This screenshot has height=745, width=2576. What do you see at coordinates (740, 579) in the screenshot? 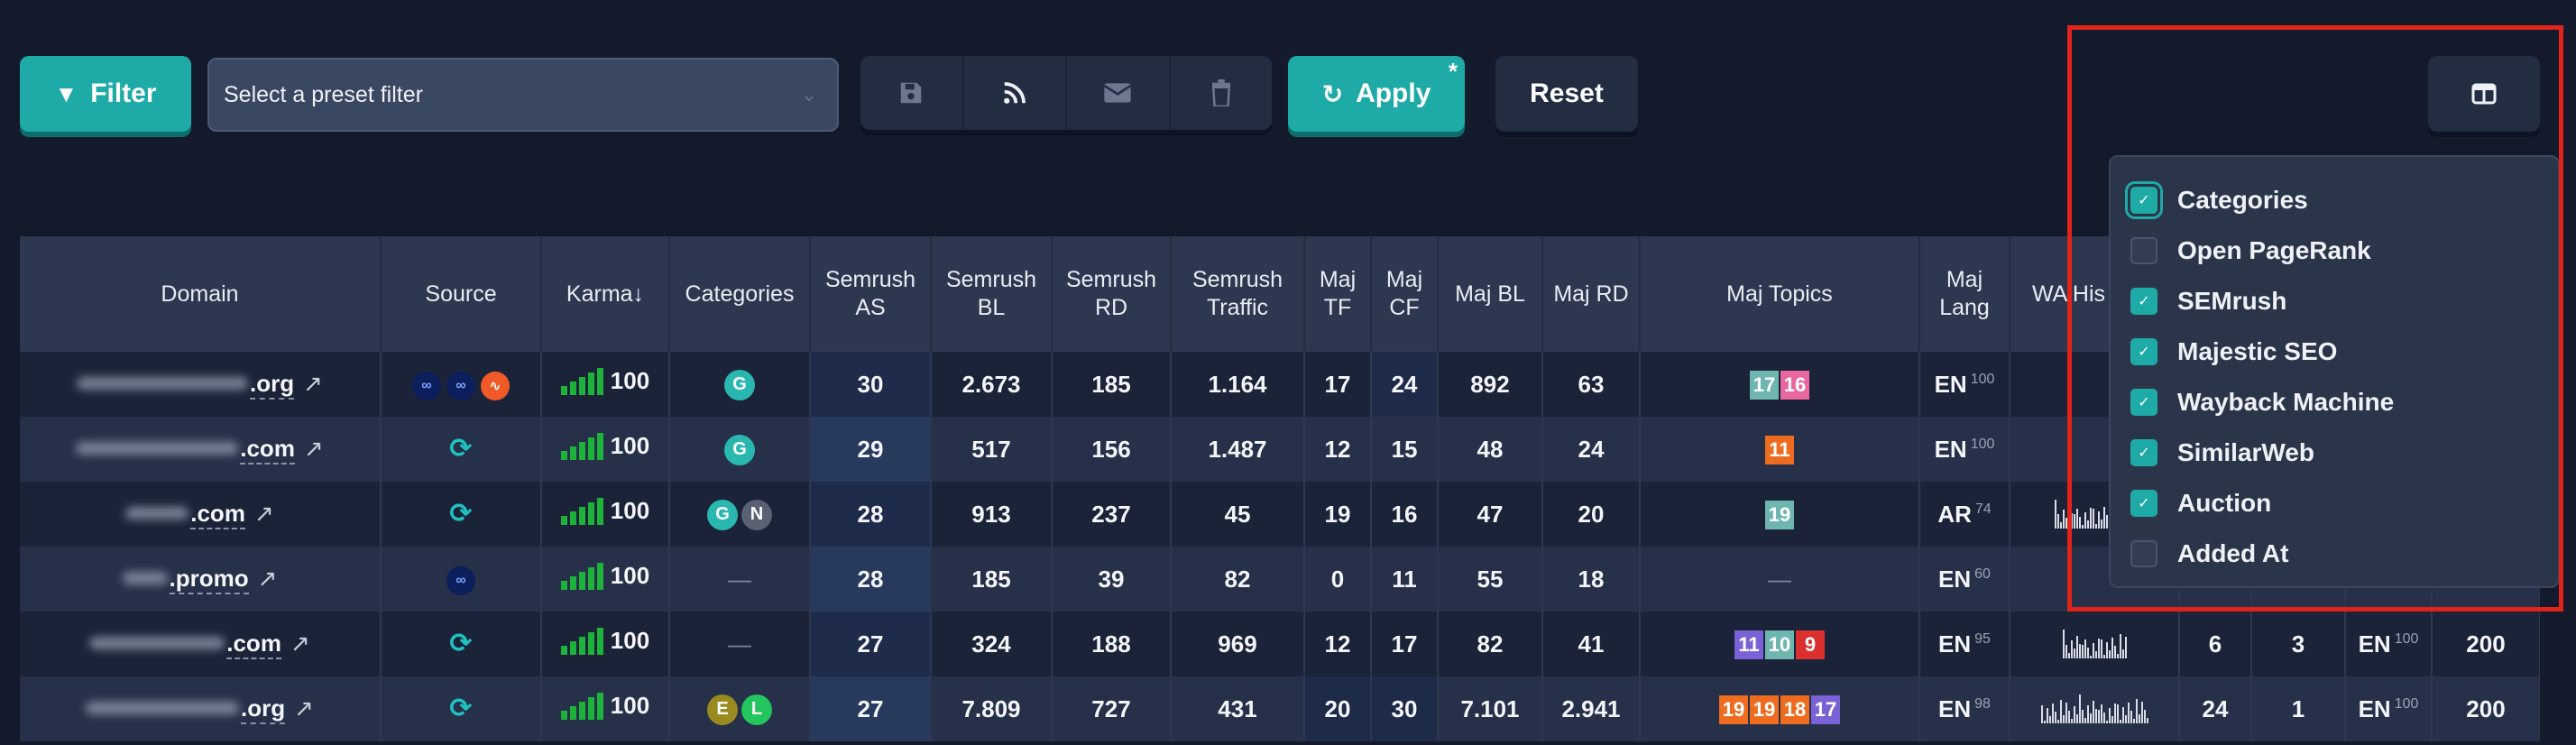
I see `categories-cell: —` at bounding box center [740, 579].